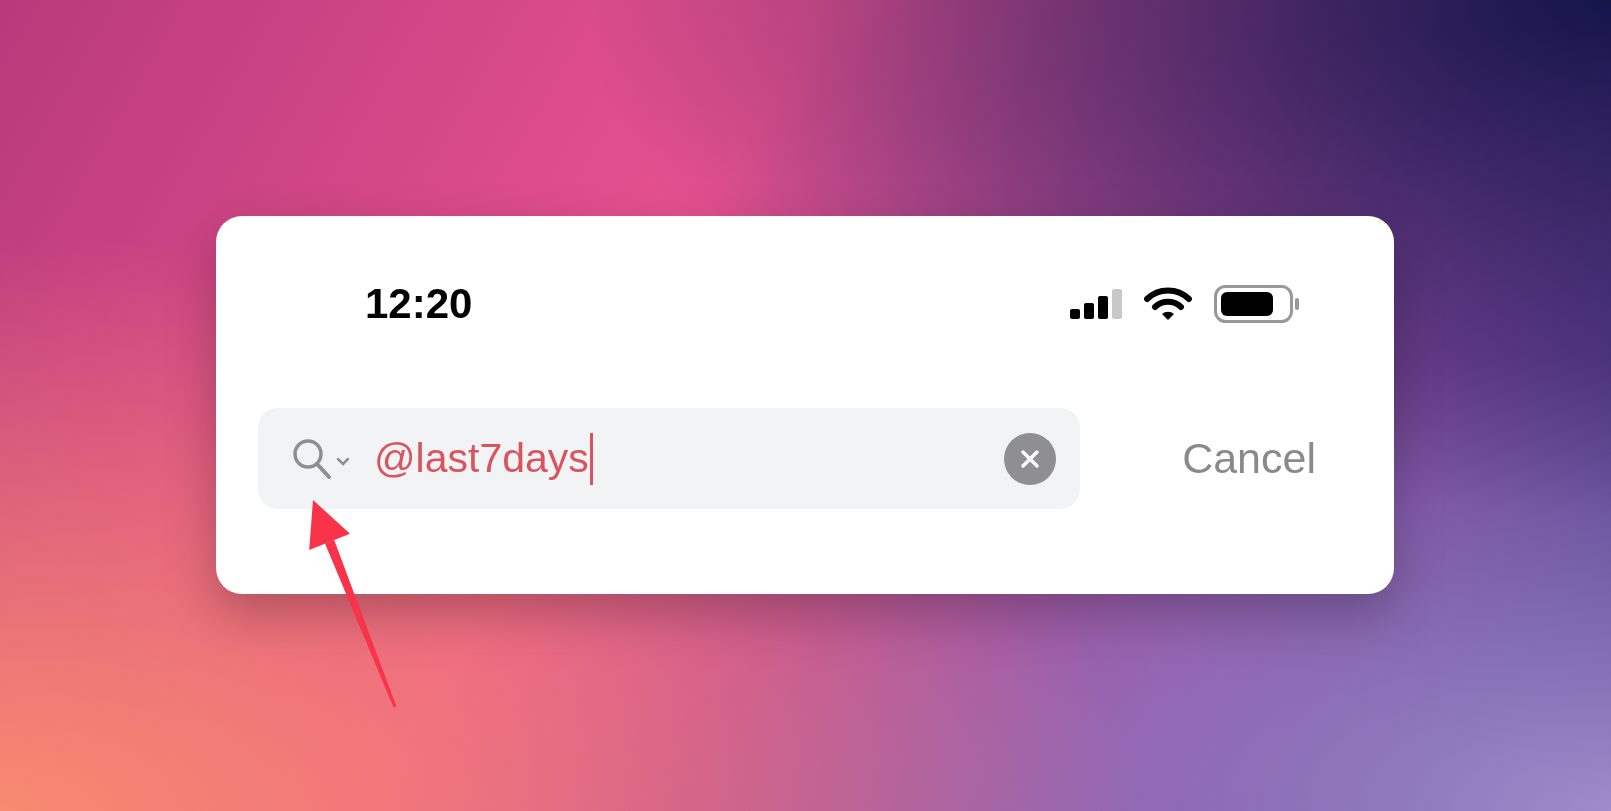 Image resolution: width=1611 pixels, height=811 pixels. What do you see at coordinates (343, 461) in the screenshot?
I see `chevron-down-icon` at bounding box center [343, 461].